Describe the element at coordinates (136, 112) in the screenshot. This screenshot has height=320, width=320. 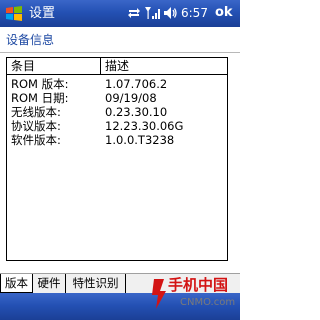
I see `row-value: 0.23.30.10` at that location.